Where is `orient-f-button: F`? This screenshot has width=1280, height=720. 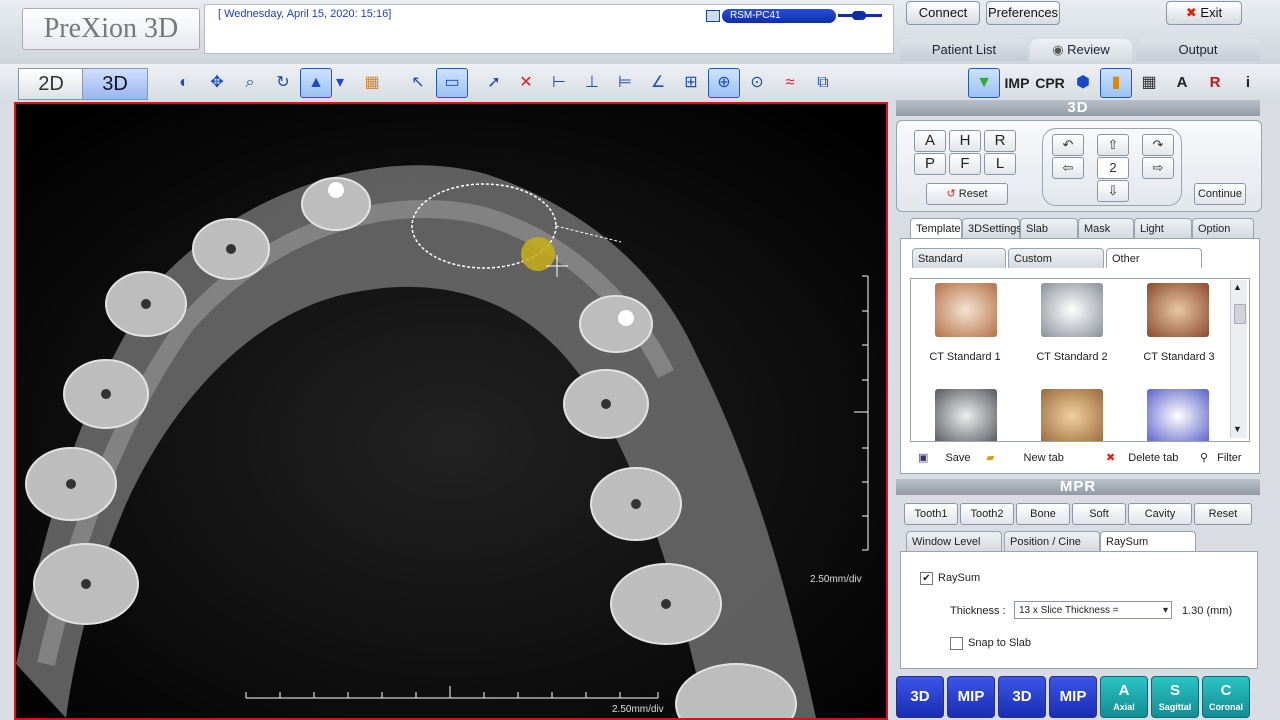 orient-f-button: F is located at coordinates (965, 164).